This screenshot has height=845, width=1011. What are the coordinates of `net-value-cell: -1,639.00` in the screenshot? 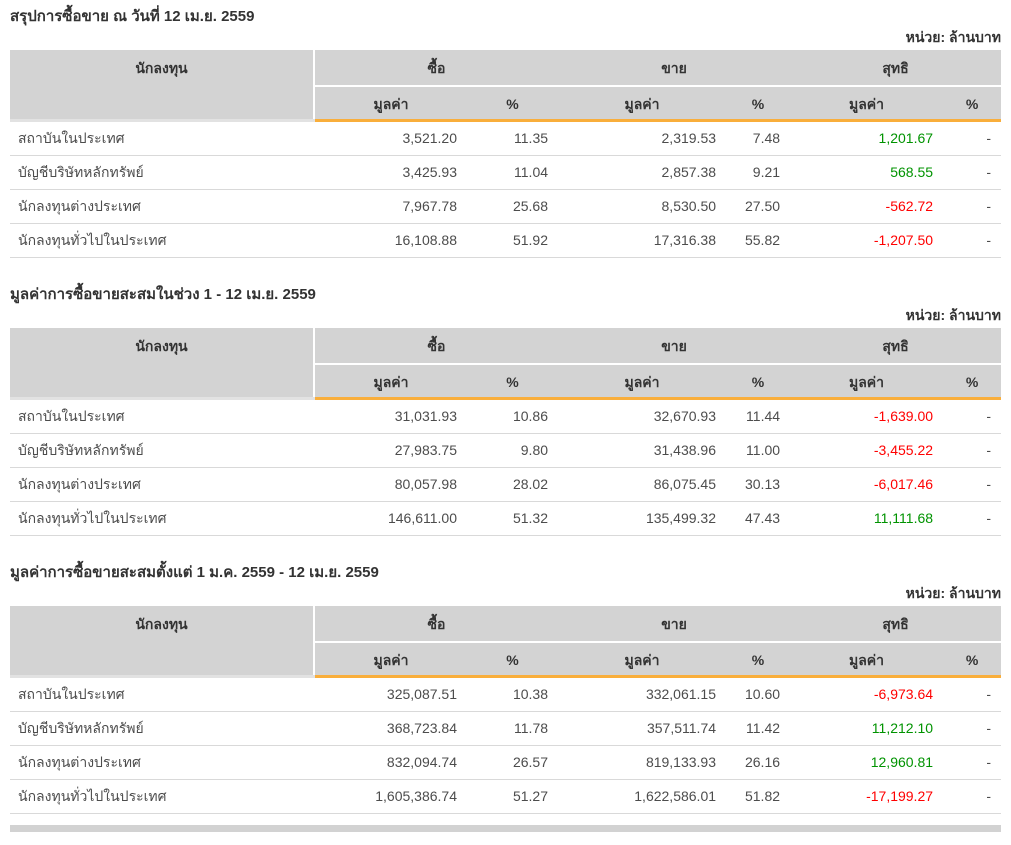 It's located at (867, 416).